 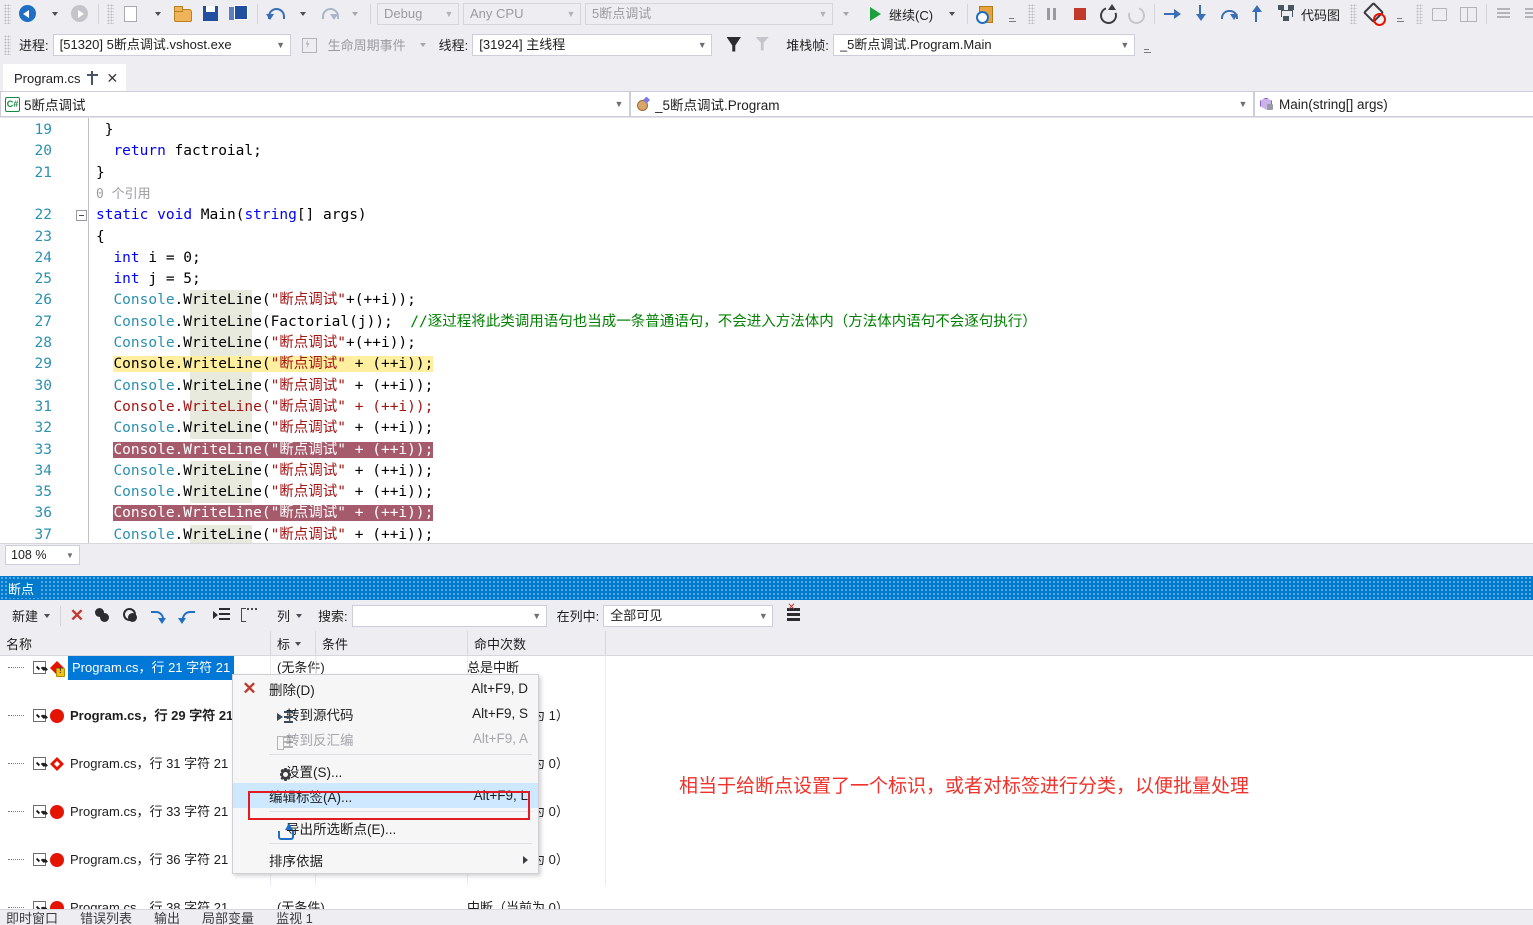 What do you see at coordinates (1229, 14) in the screenshot?
I see `step-over-button` at bounding box center [1229, 14].